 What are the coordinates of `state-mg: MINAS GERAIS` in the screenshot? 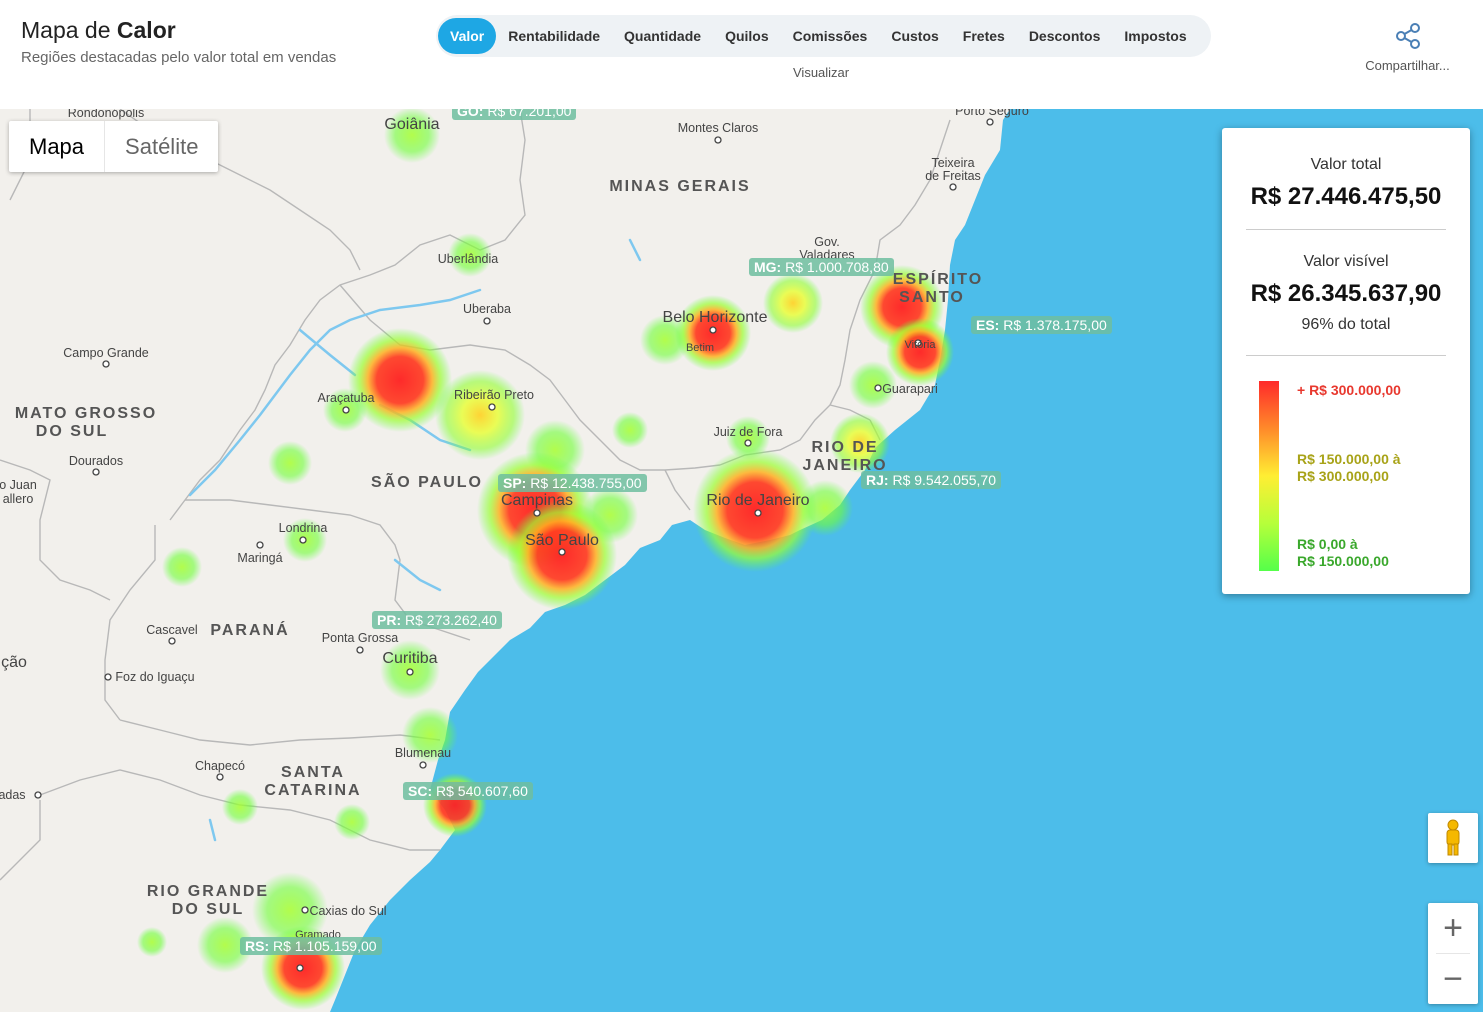 It's located at (679, 186).